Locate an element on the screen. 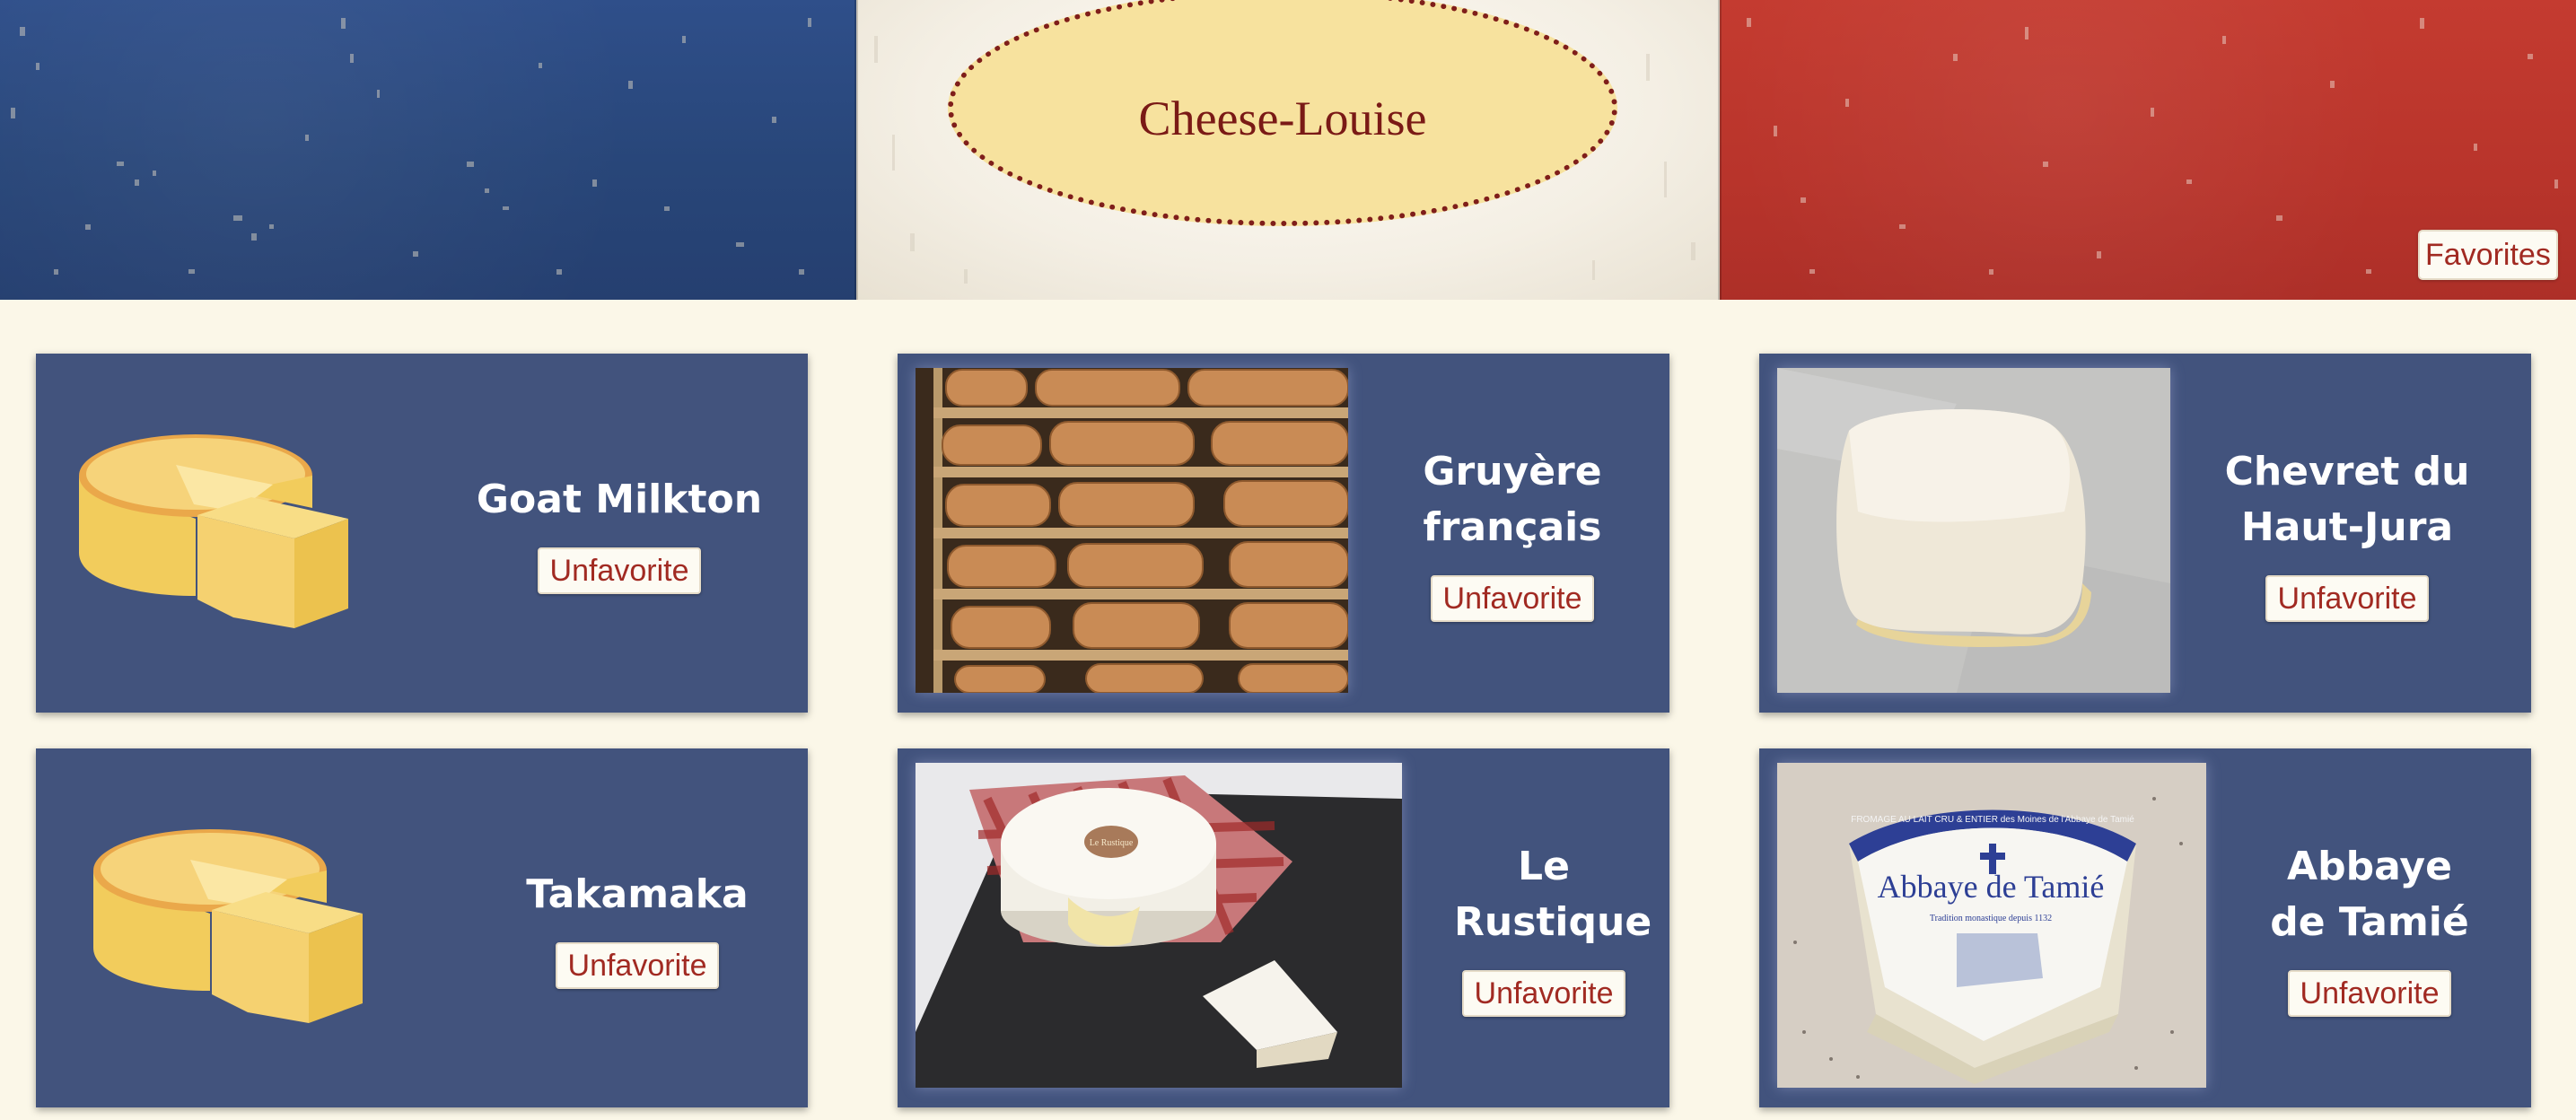 This screenshot has width=2576, height=1120. cheese-name: Gruyère français is located at coordinates (1512, 499).